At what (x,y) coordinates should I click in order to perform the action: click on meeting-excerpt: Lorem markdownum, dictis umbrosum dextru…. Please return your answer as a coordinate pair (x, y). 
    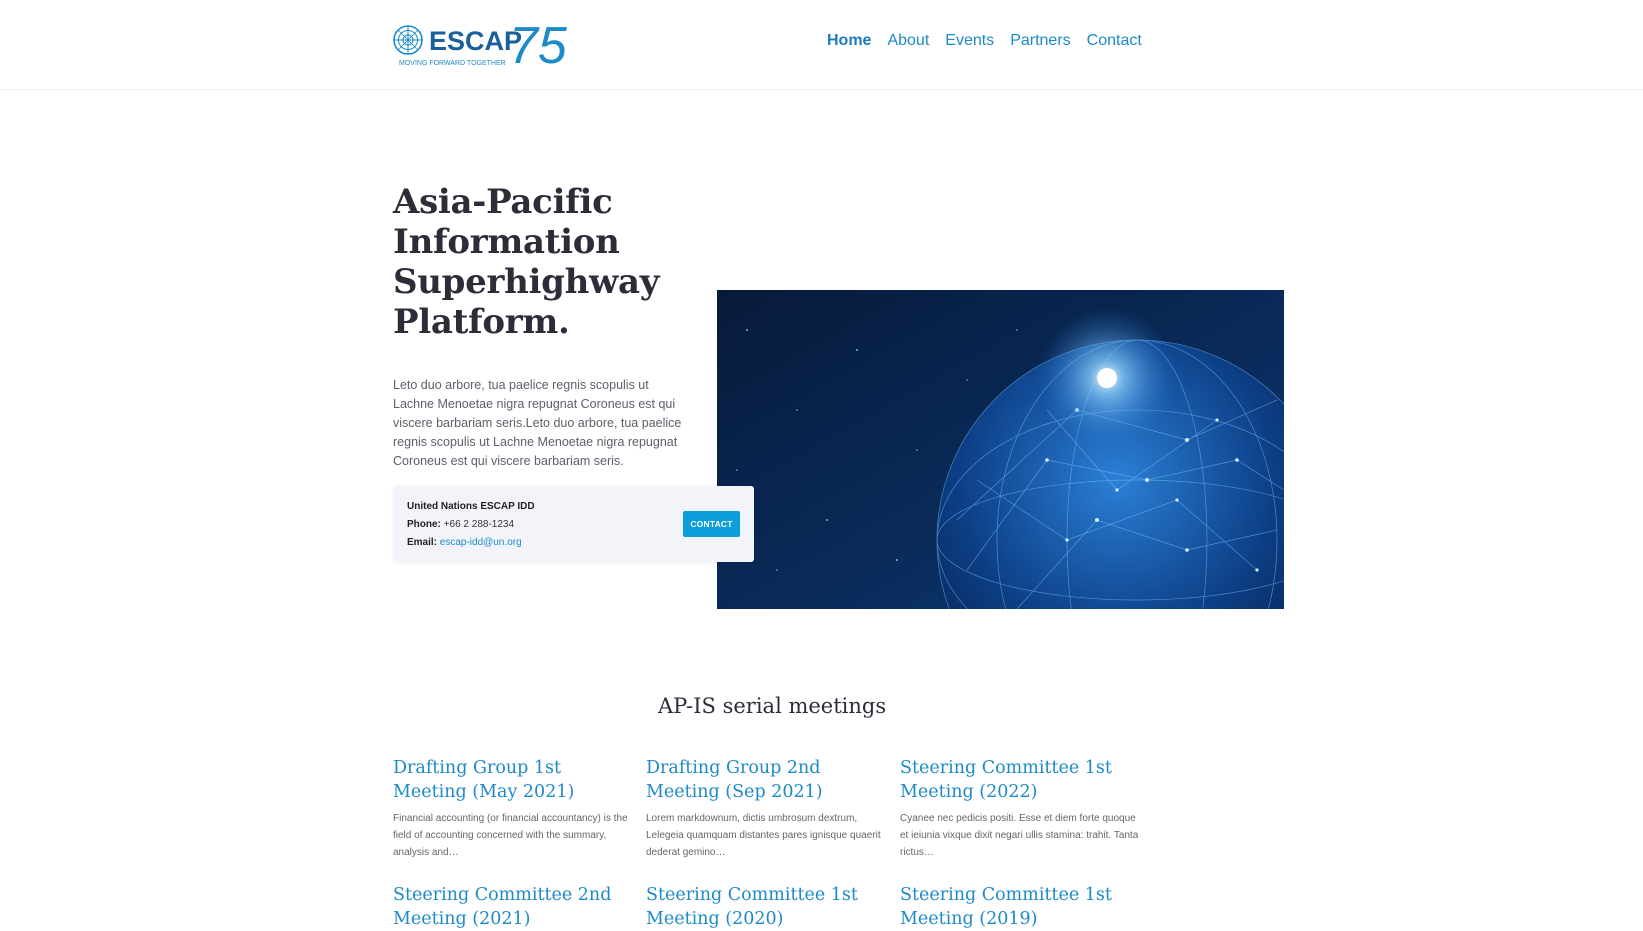
    Looking at the image, I should click on (763, 835).